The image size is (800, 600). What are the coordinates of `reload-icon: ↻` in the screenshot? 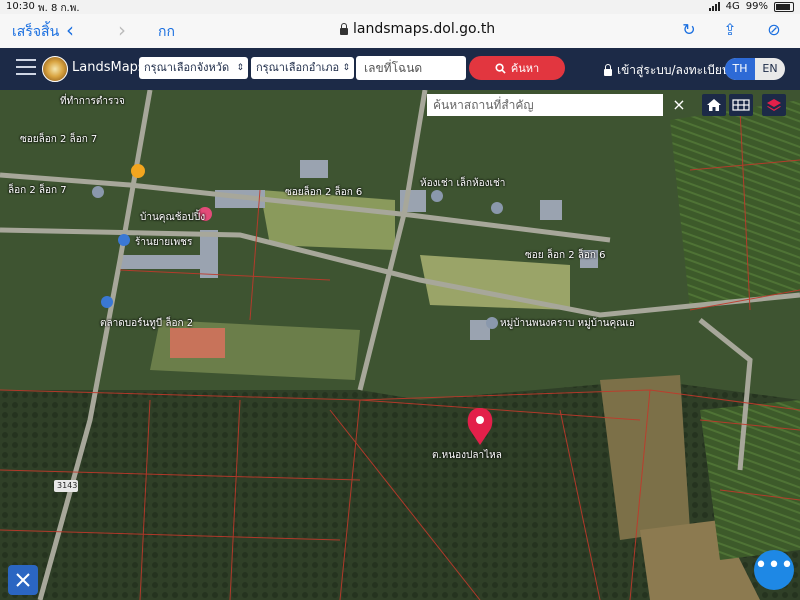 It's located at (689, 30).